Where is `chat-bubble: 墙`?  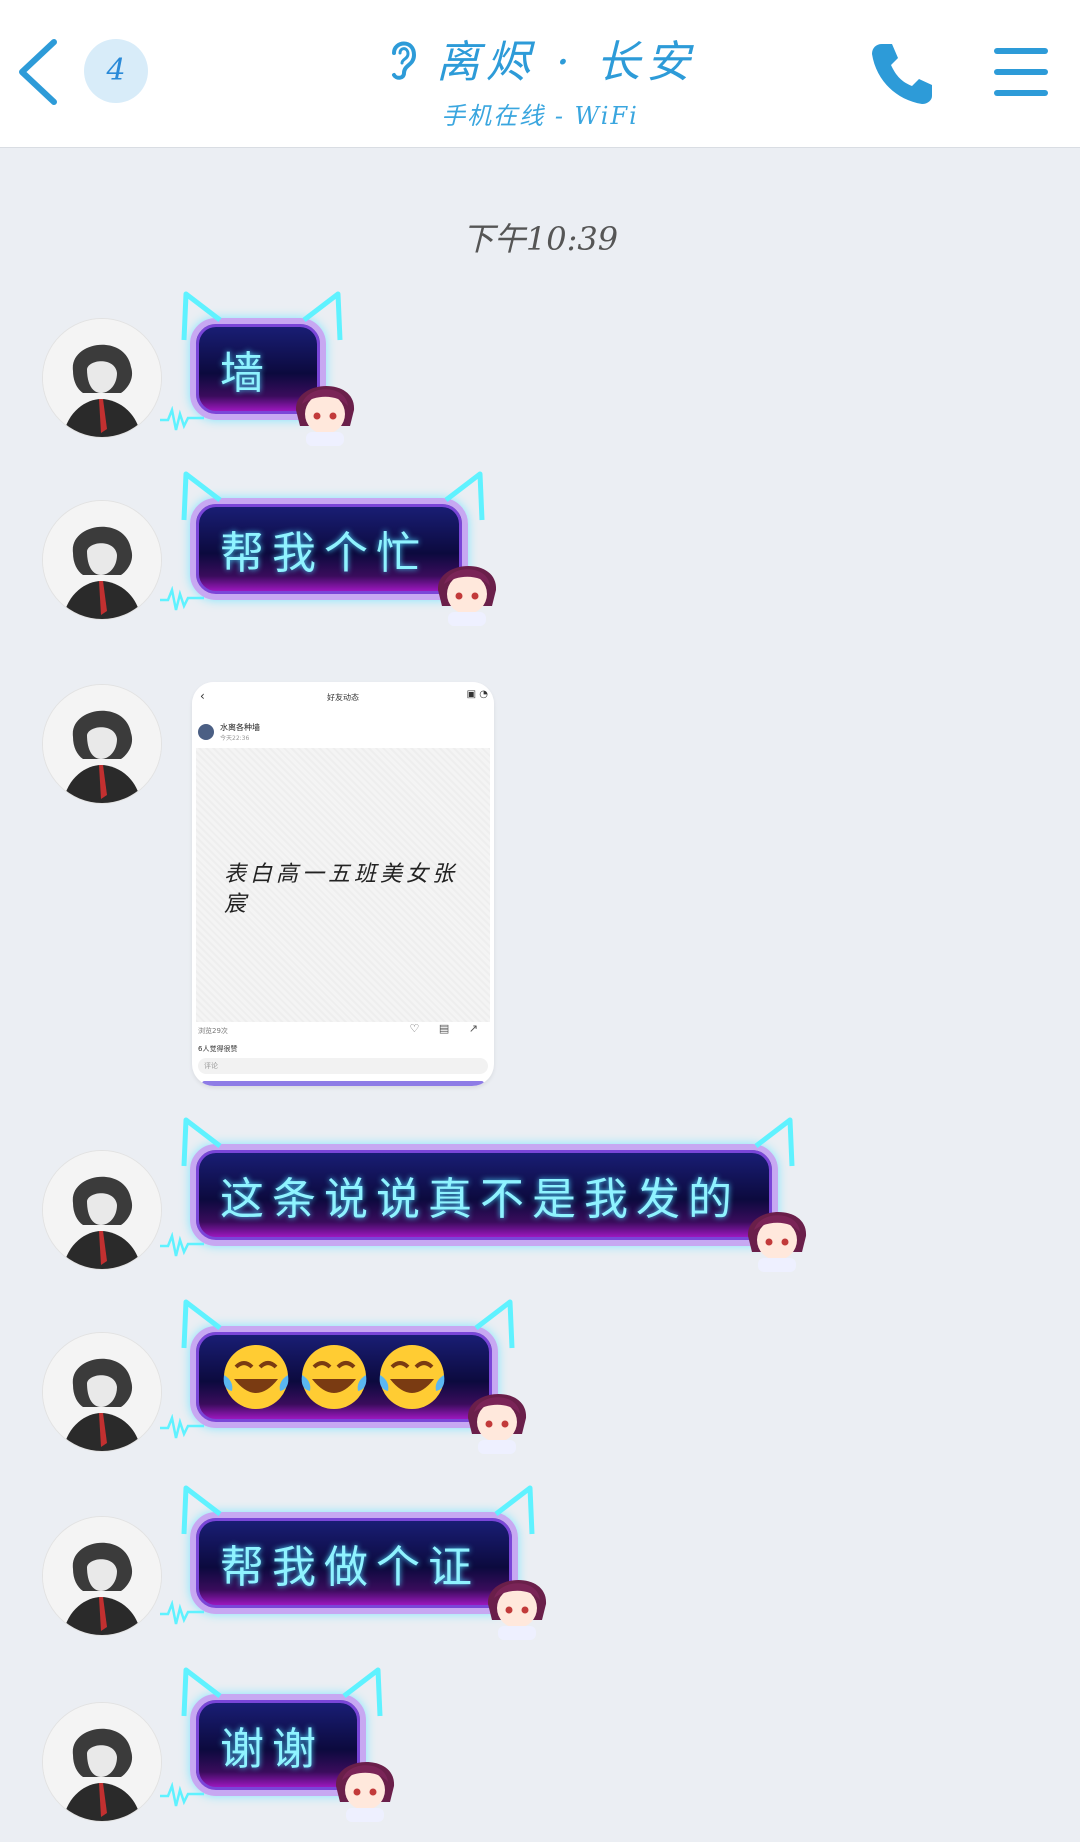
chat-bubble: 墙 is located at coordinates (257, 368).